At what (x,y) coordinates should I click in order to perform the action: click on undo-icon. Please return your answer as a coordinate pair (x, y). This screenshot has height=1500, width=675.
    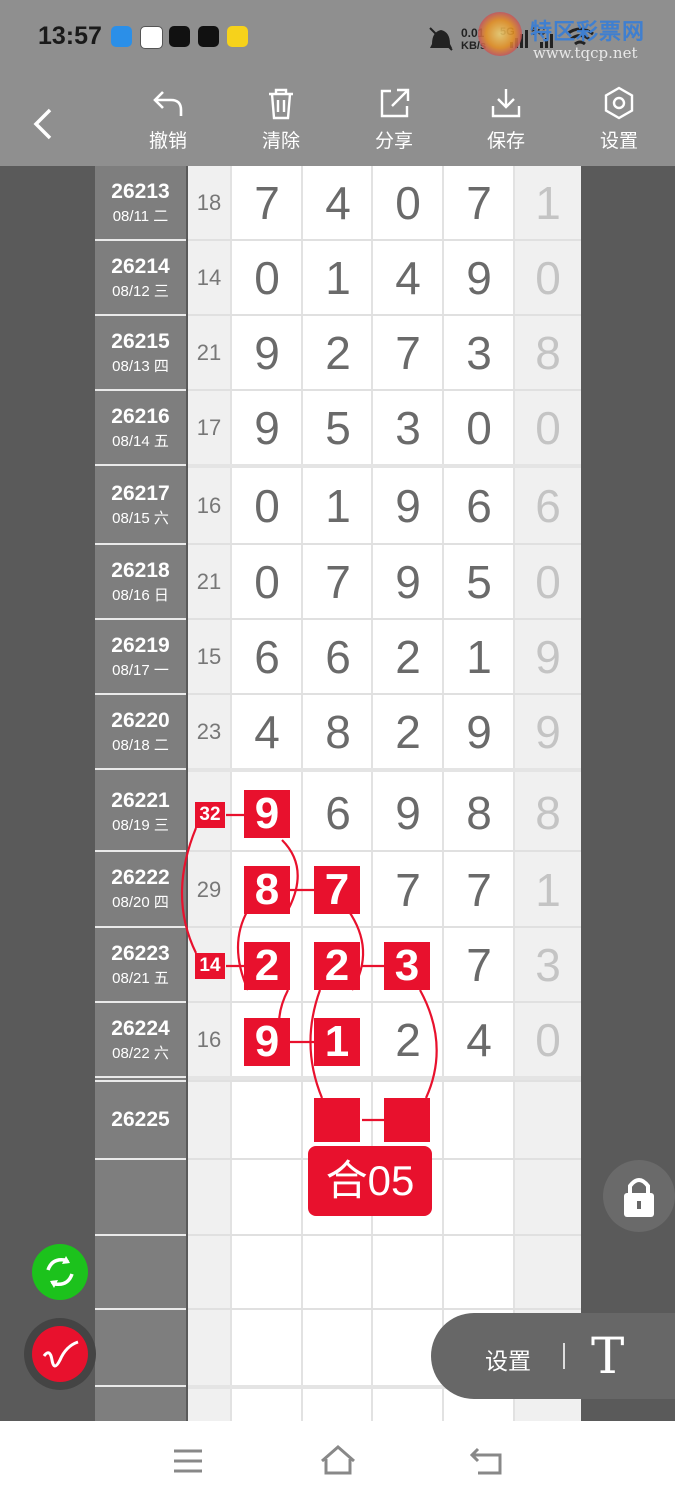
    Looking at the image, I should click on (168, 103).